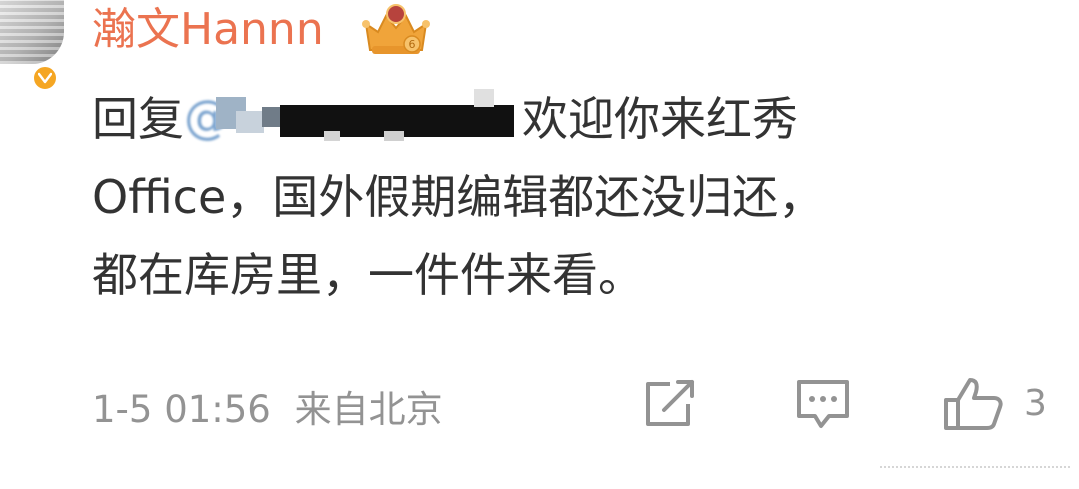  Describe the element at coordinates (208, 30) in the screenshot. I see `username: 瀚文Hannn` at that location.